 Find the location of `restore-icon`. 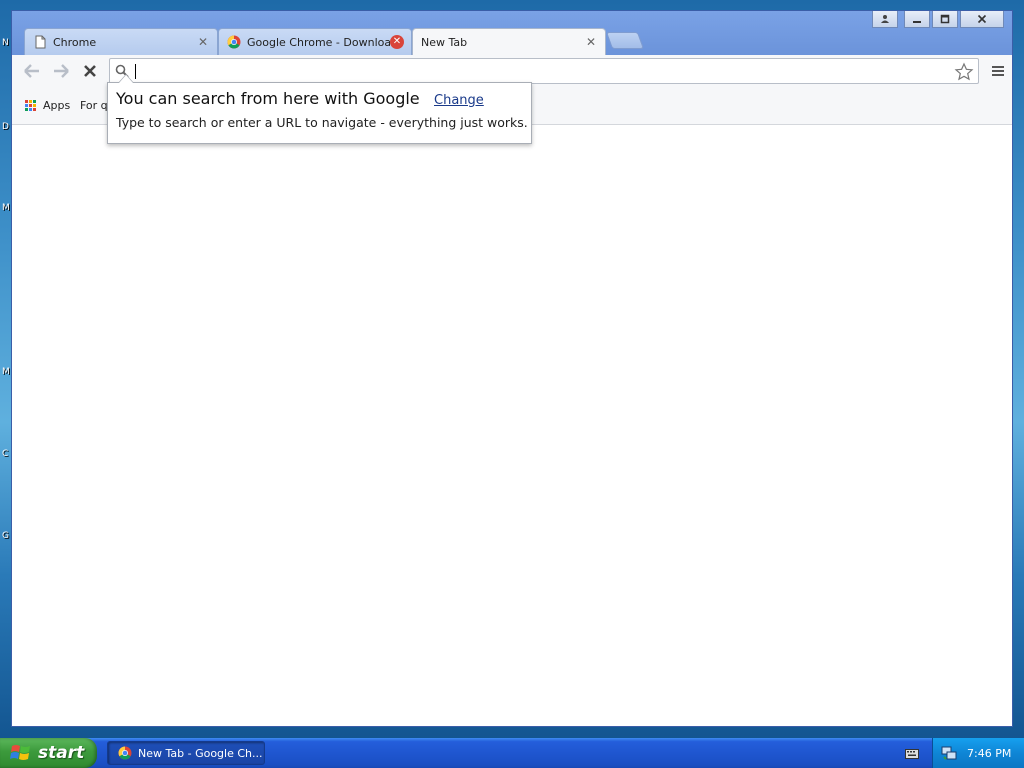

restore-icon is located at coordinates (945, 19).